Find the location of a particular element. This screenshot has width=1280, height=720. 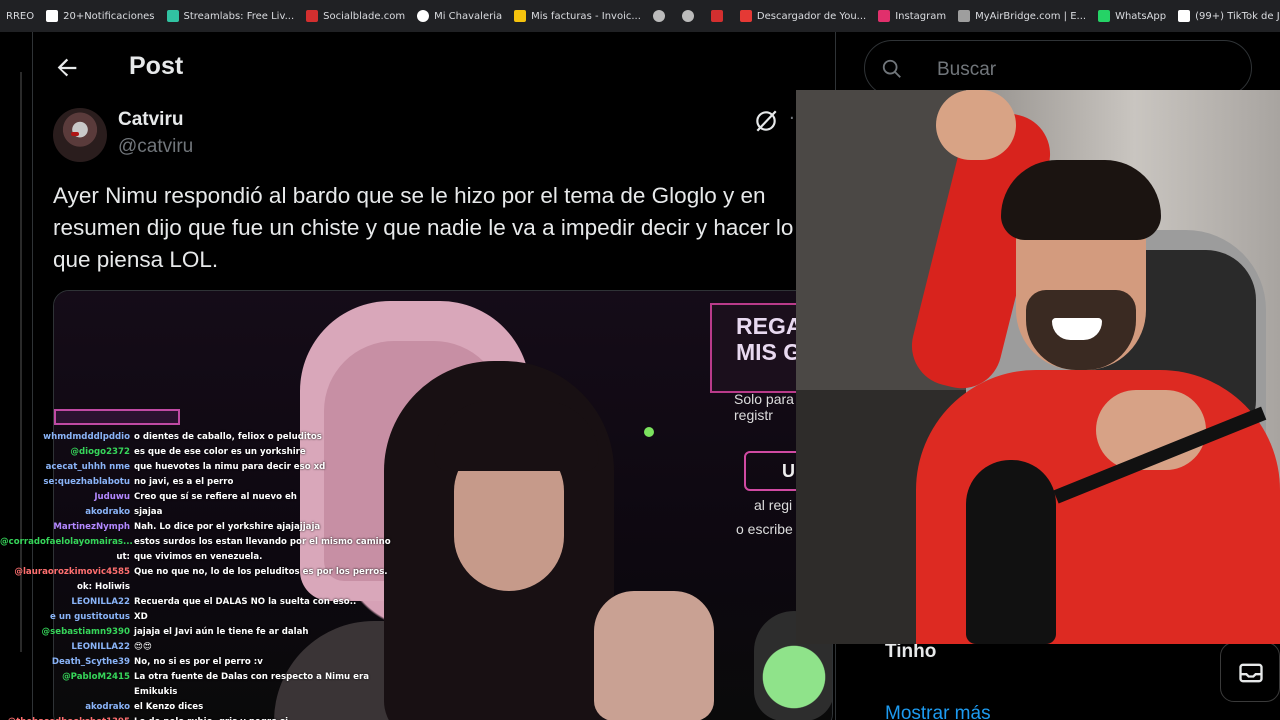

whatsapp-icon is located at coordinates (1104, 16).